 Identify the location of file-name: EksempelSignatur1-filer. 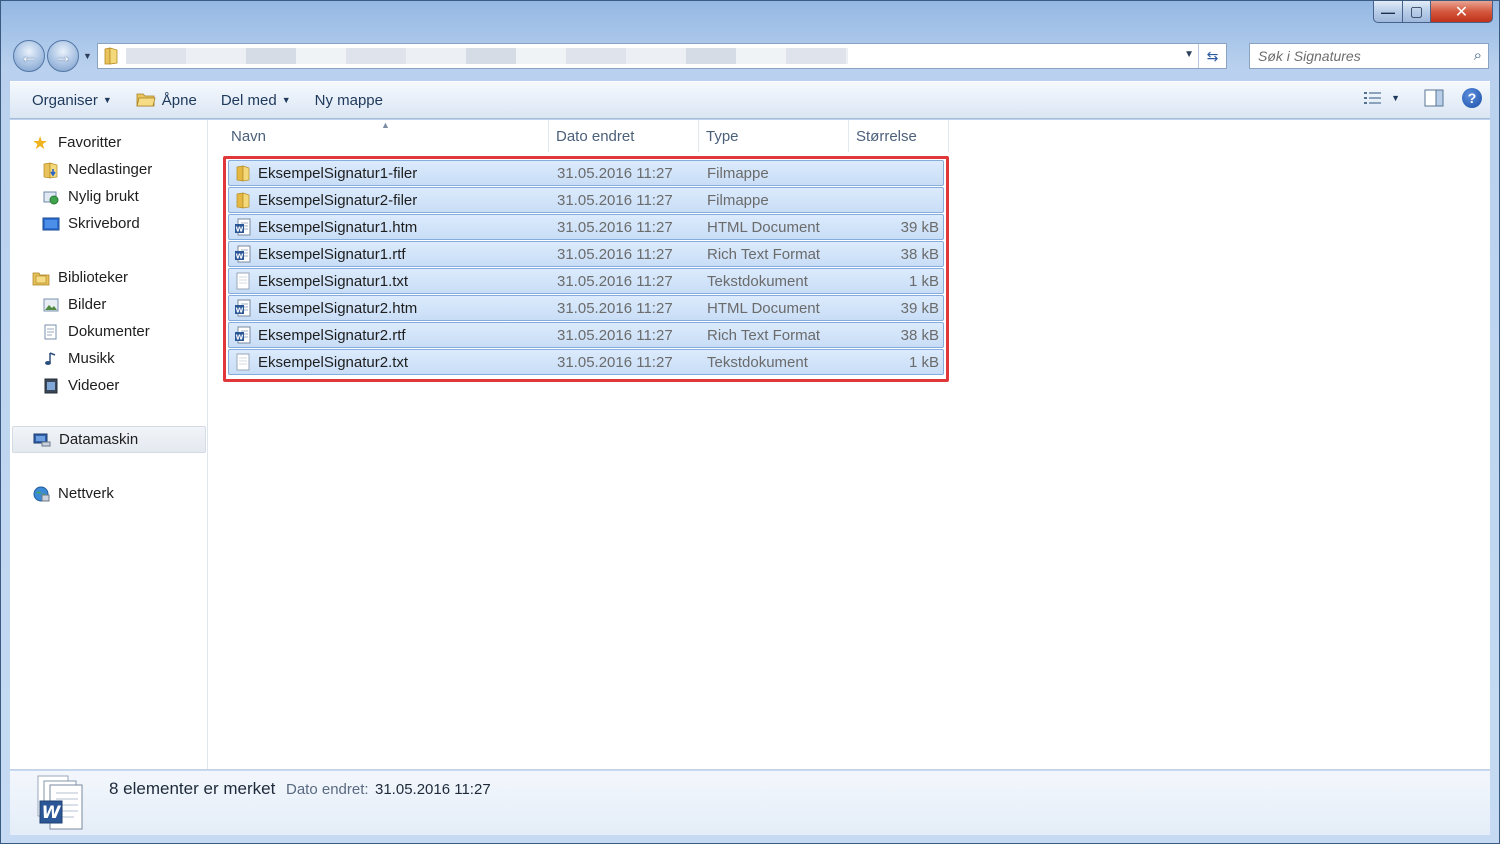
(338, 173).